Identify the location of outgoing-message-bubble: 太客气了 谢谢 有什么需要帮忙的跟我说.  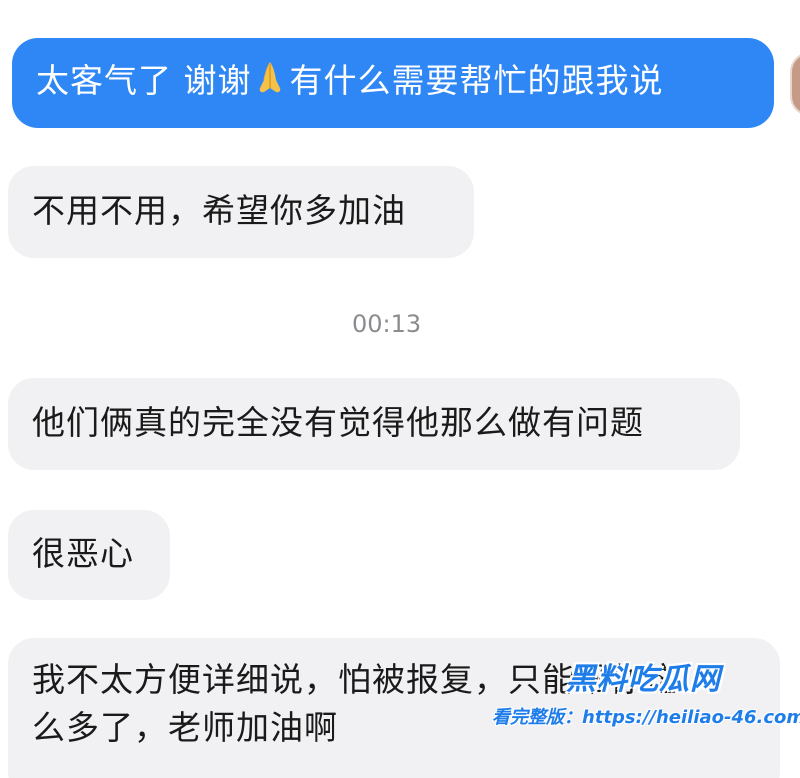
(393, 83).